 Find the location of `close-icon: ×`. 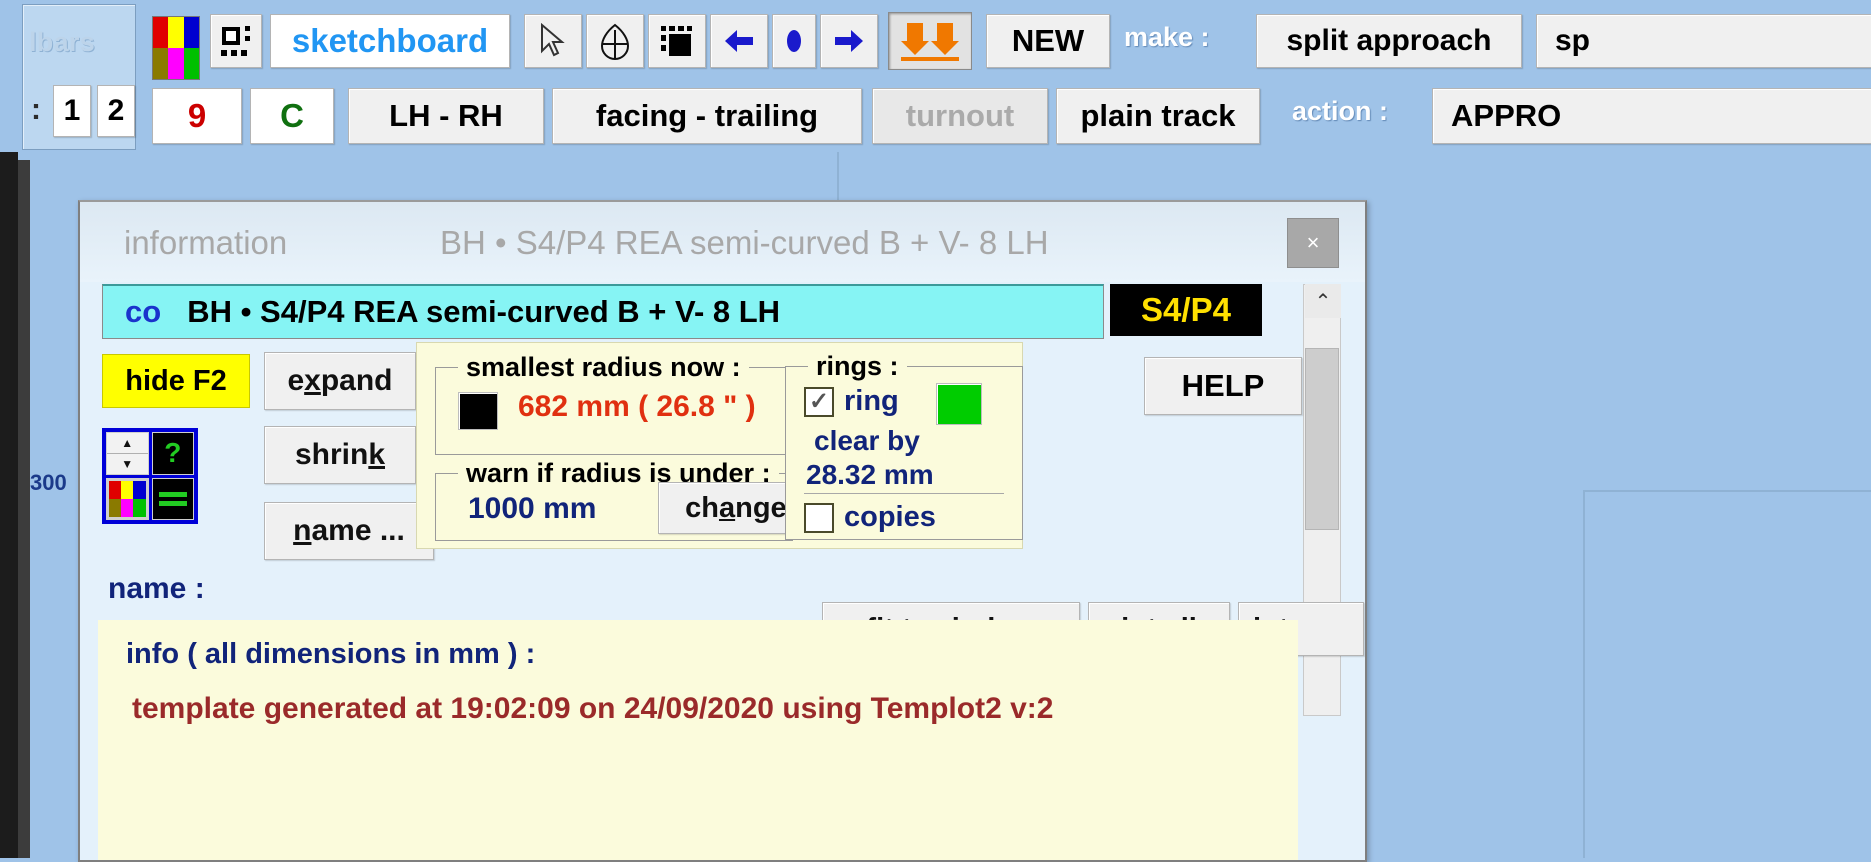

close-icon: × is located at coordinates (1313, 243).